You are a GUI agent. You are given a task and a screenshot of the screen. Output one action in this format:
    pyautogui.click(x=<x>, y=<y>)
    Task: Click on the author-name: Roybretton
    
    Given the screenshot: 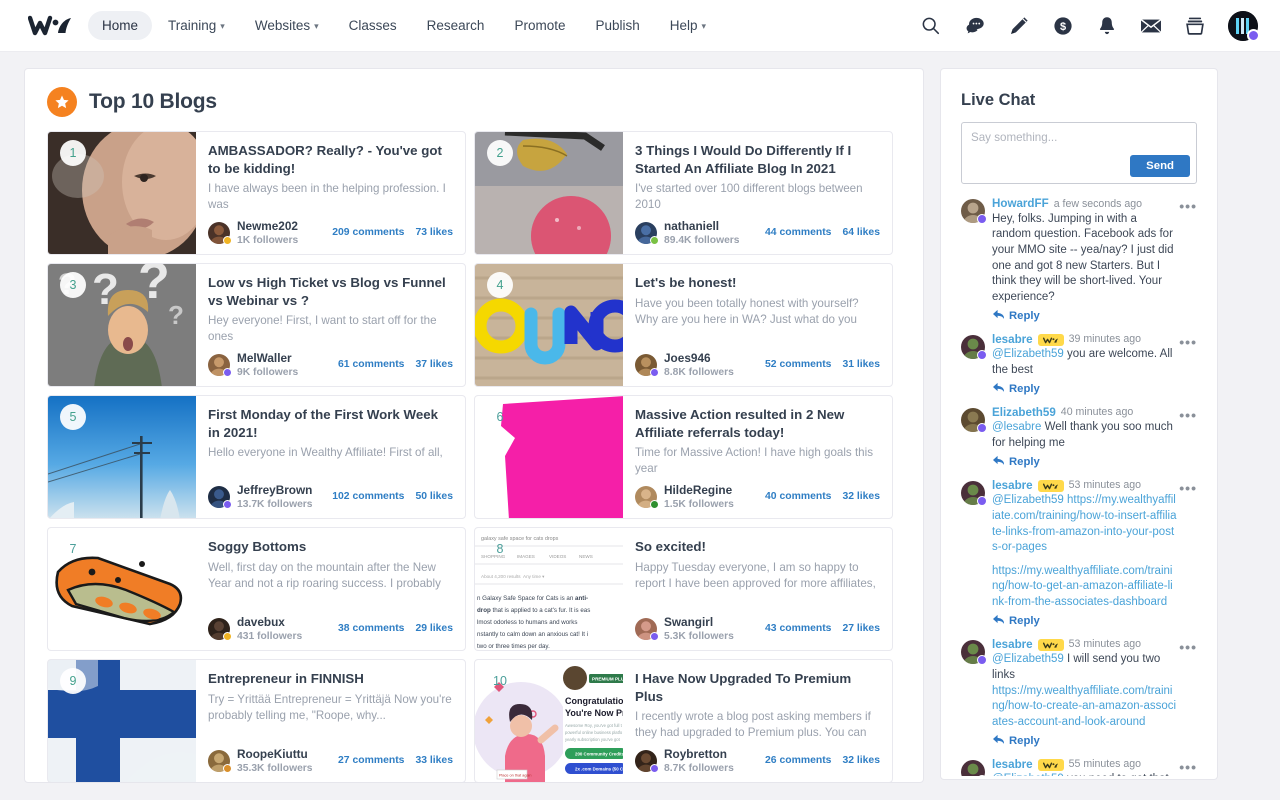 What is the action you would take?
    pyautogui.click(x=699, y=755)
    